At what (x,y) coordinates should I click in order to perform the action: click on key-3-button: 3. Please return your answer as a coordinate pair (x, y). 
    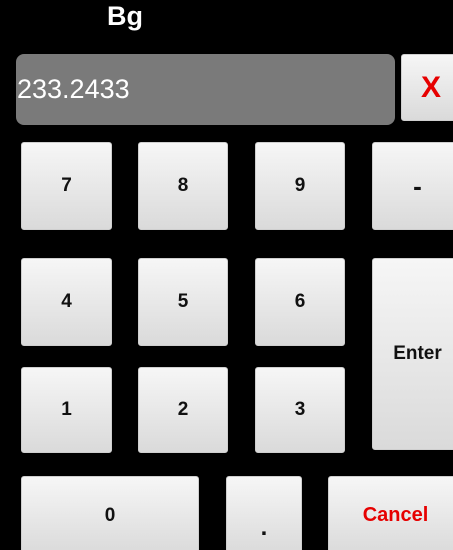
    Looking at the image, I should click on (300, 410).